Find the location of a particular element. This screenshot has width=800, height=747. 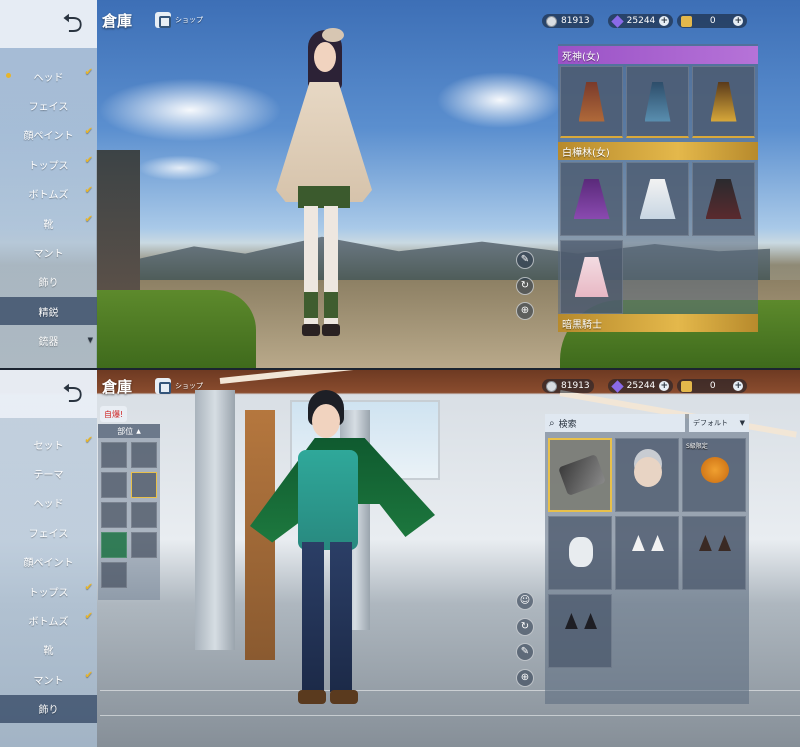

menu-item-label: ボトムズ is located at coordinates (48, 196).